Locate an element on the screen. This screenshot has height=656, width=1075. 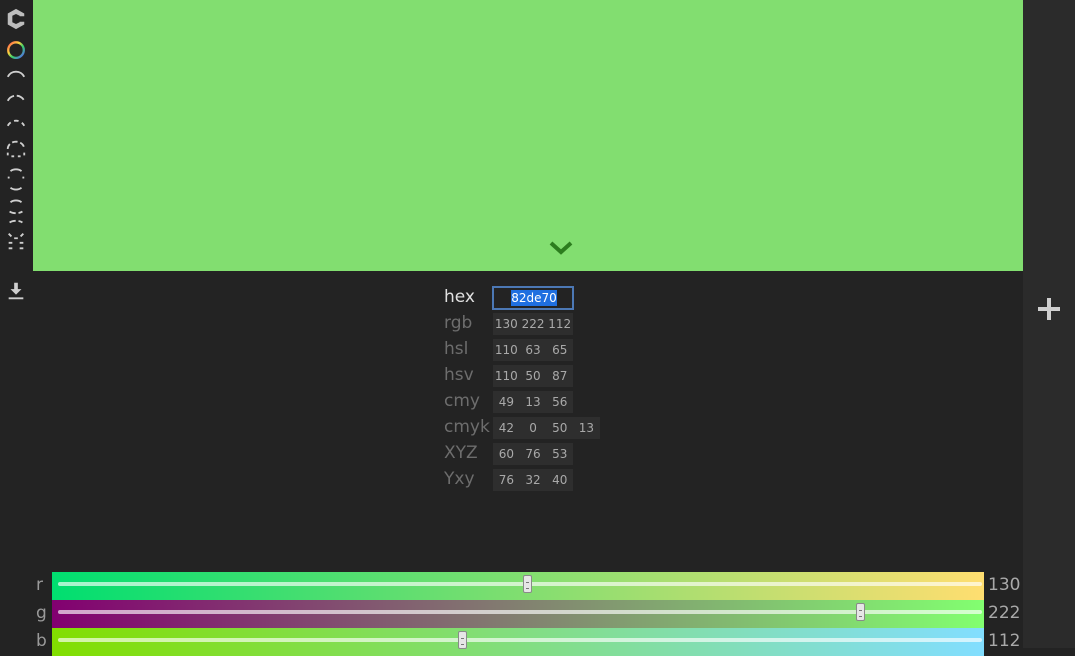
hsl-h-field: 110 is located at coordinates (506, 350).